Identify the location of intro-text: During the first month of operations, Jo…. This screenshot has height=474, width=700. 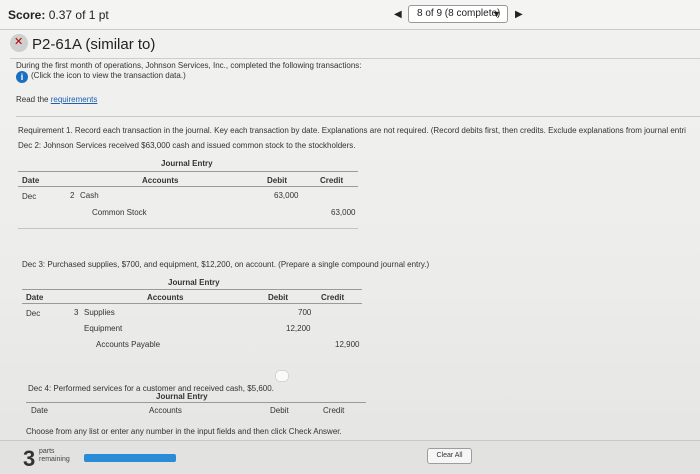
(189, 65).